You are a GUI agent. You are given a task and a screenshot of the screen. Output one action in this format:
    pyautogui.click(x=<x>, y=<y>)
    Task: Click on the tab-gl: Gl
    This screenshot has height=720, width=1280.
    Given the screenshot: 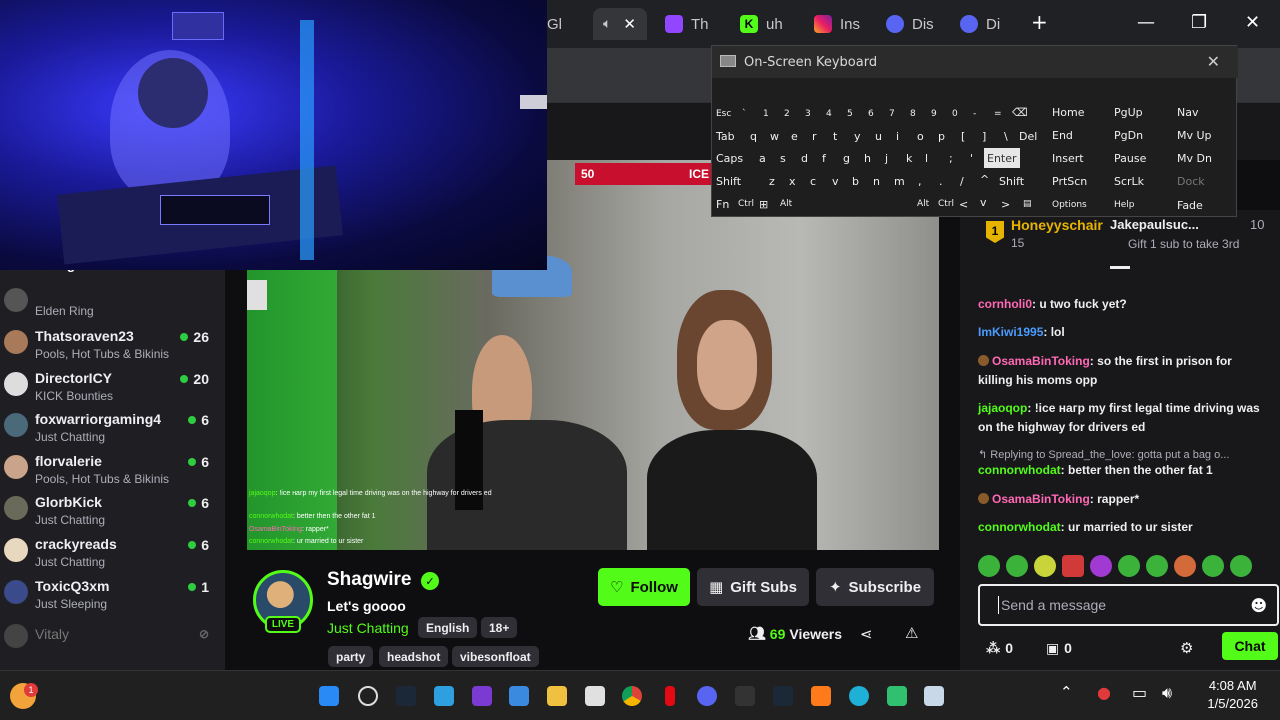 What is the action you would take?
    pyautogui.click(x=554, y=24)
    